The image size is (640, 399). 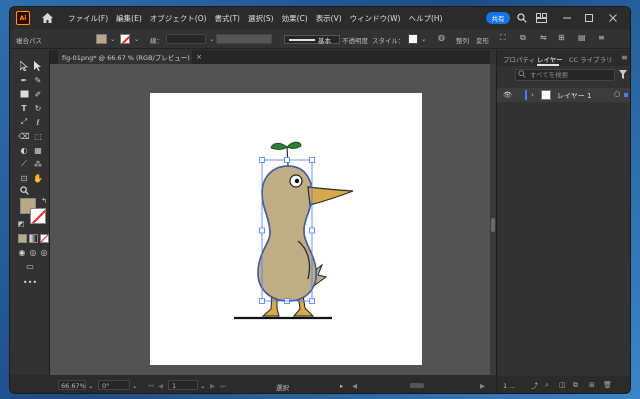 I want to click on maximize-icon, so click(x=589, y=18).